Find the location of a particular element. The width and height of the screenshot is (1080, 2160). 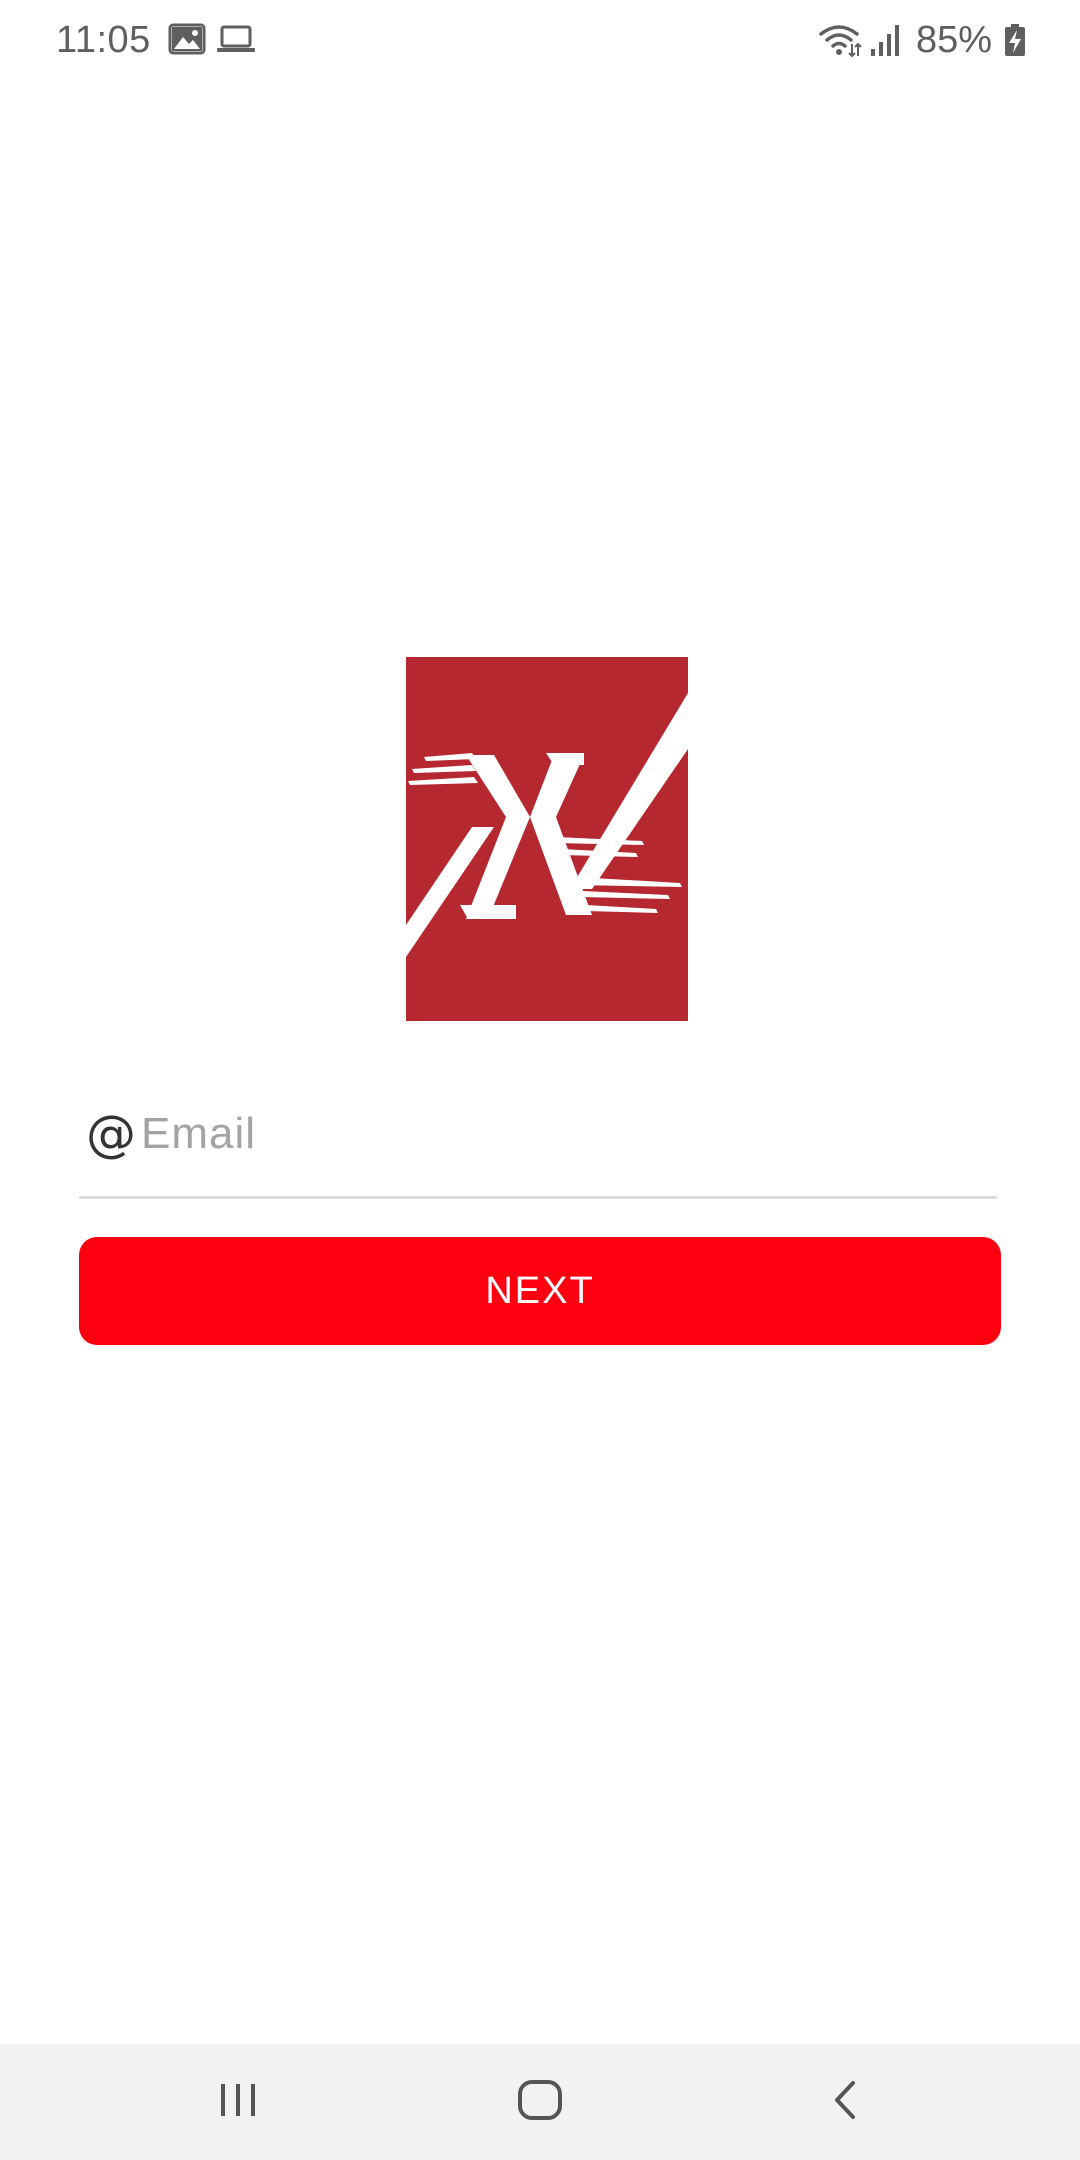

home-icon is located at coordinates (540, 2102).